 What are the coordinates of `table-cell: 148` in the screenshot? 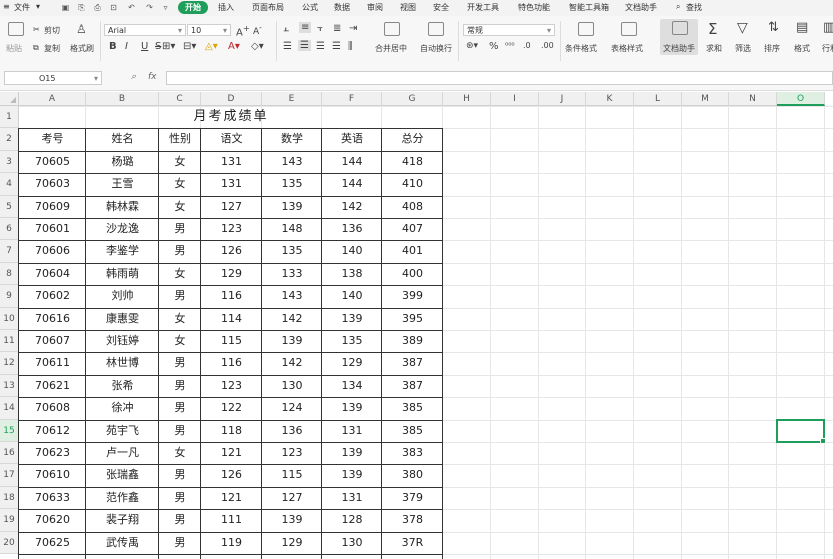 It's located at (292, 229).